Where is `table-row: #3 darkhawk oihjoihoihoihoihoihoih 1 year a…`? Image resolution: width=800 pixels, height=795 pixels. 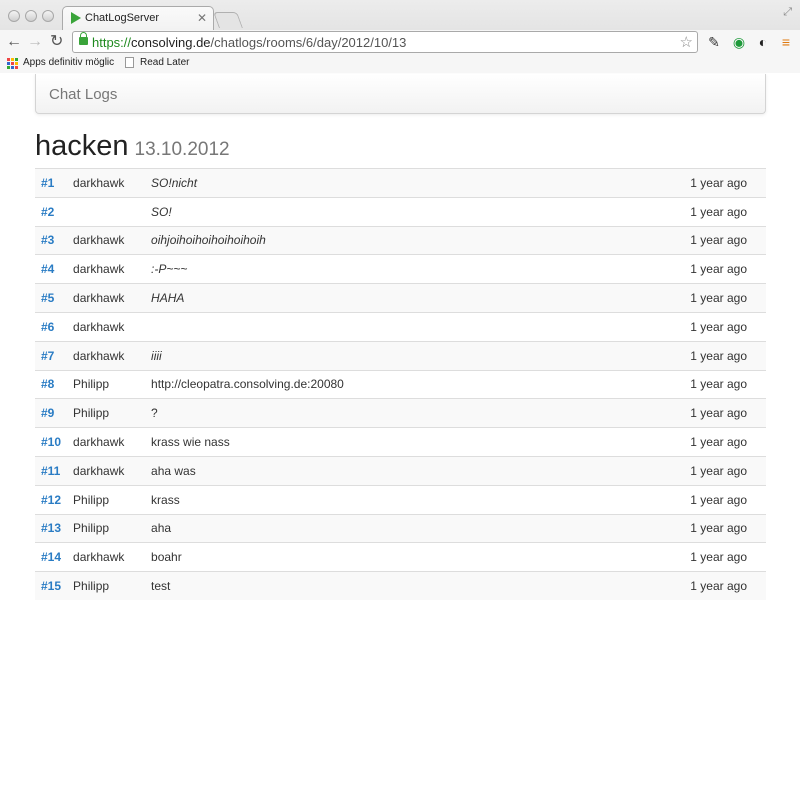
table-row: #3 darkhawk oihjoihoihoihoihoihoih 1 year a… is located at coordinates (400, 240).